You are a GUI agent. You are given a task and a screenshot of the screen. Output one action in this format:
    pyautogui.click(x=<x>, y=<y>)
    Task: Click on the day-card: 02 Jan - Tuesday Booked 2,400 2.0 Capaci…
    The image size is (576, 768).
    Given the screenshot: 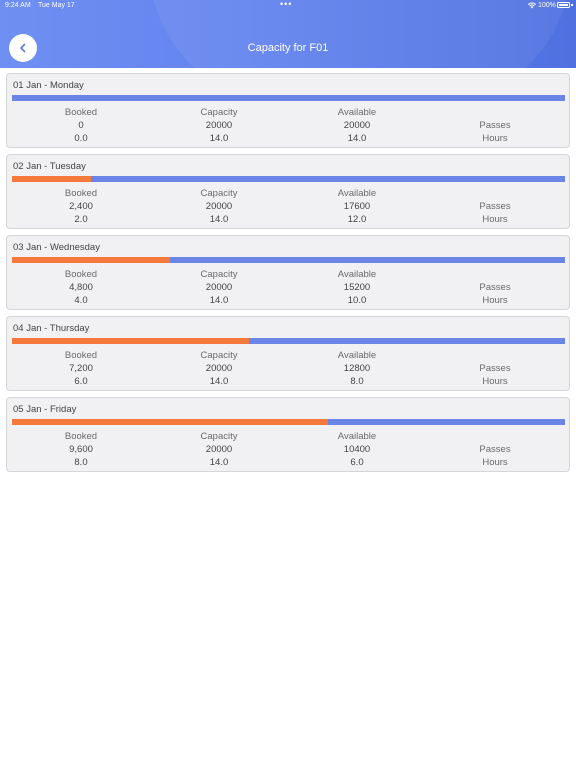 What is the action you would take?
    pyautogui.click(x=288, y=191)
    